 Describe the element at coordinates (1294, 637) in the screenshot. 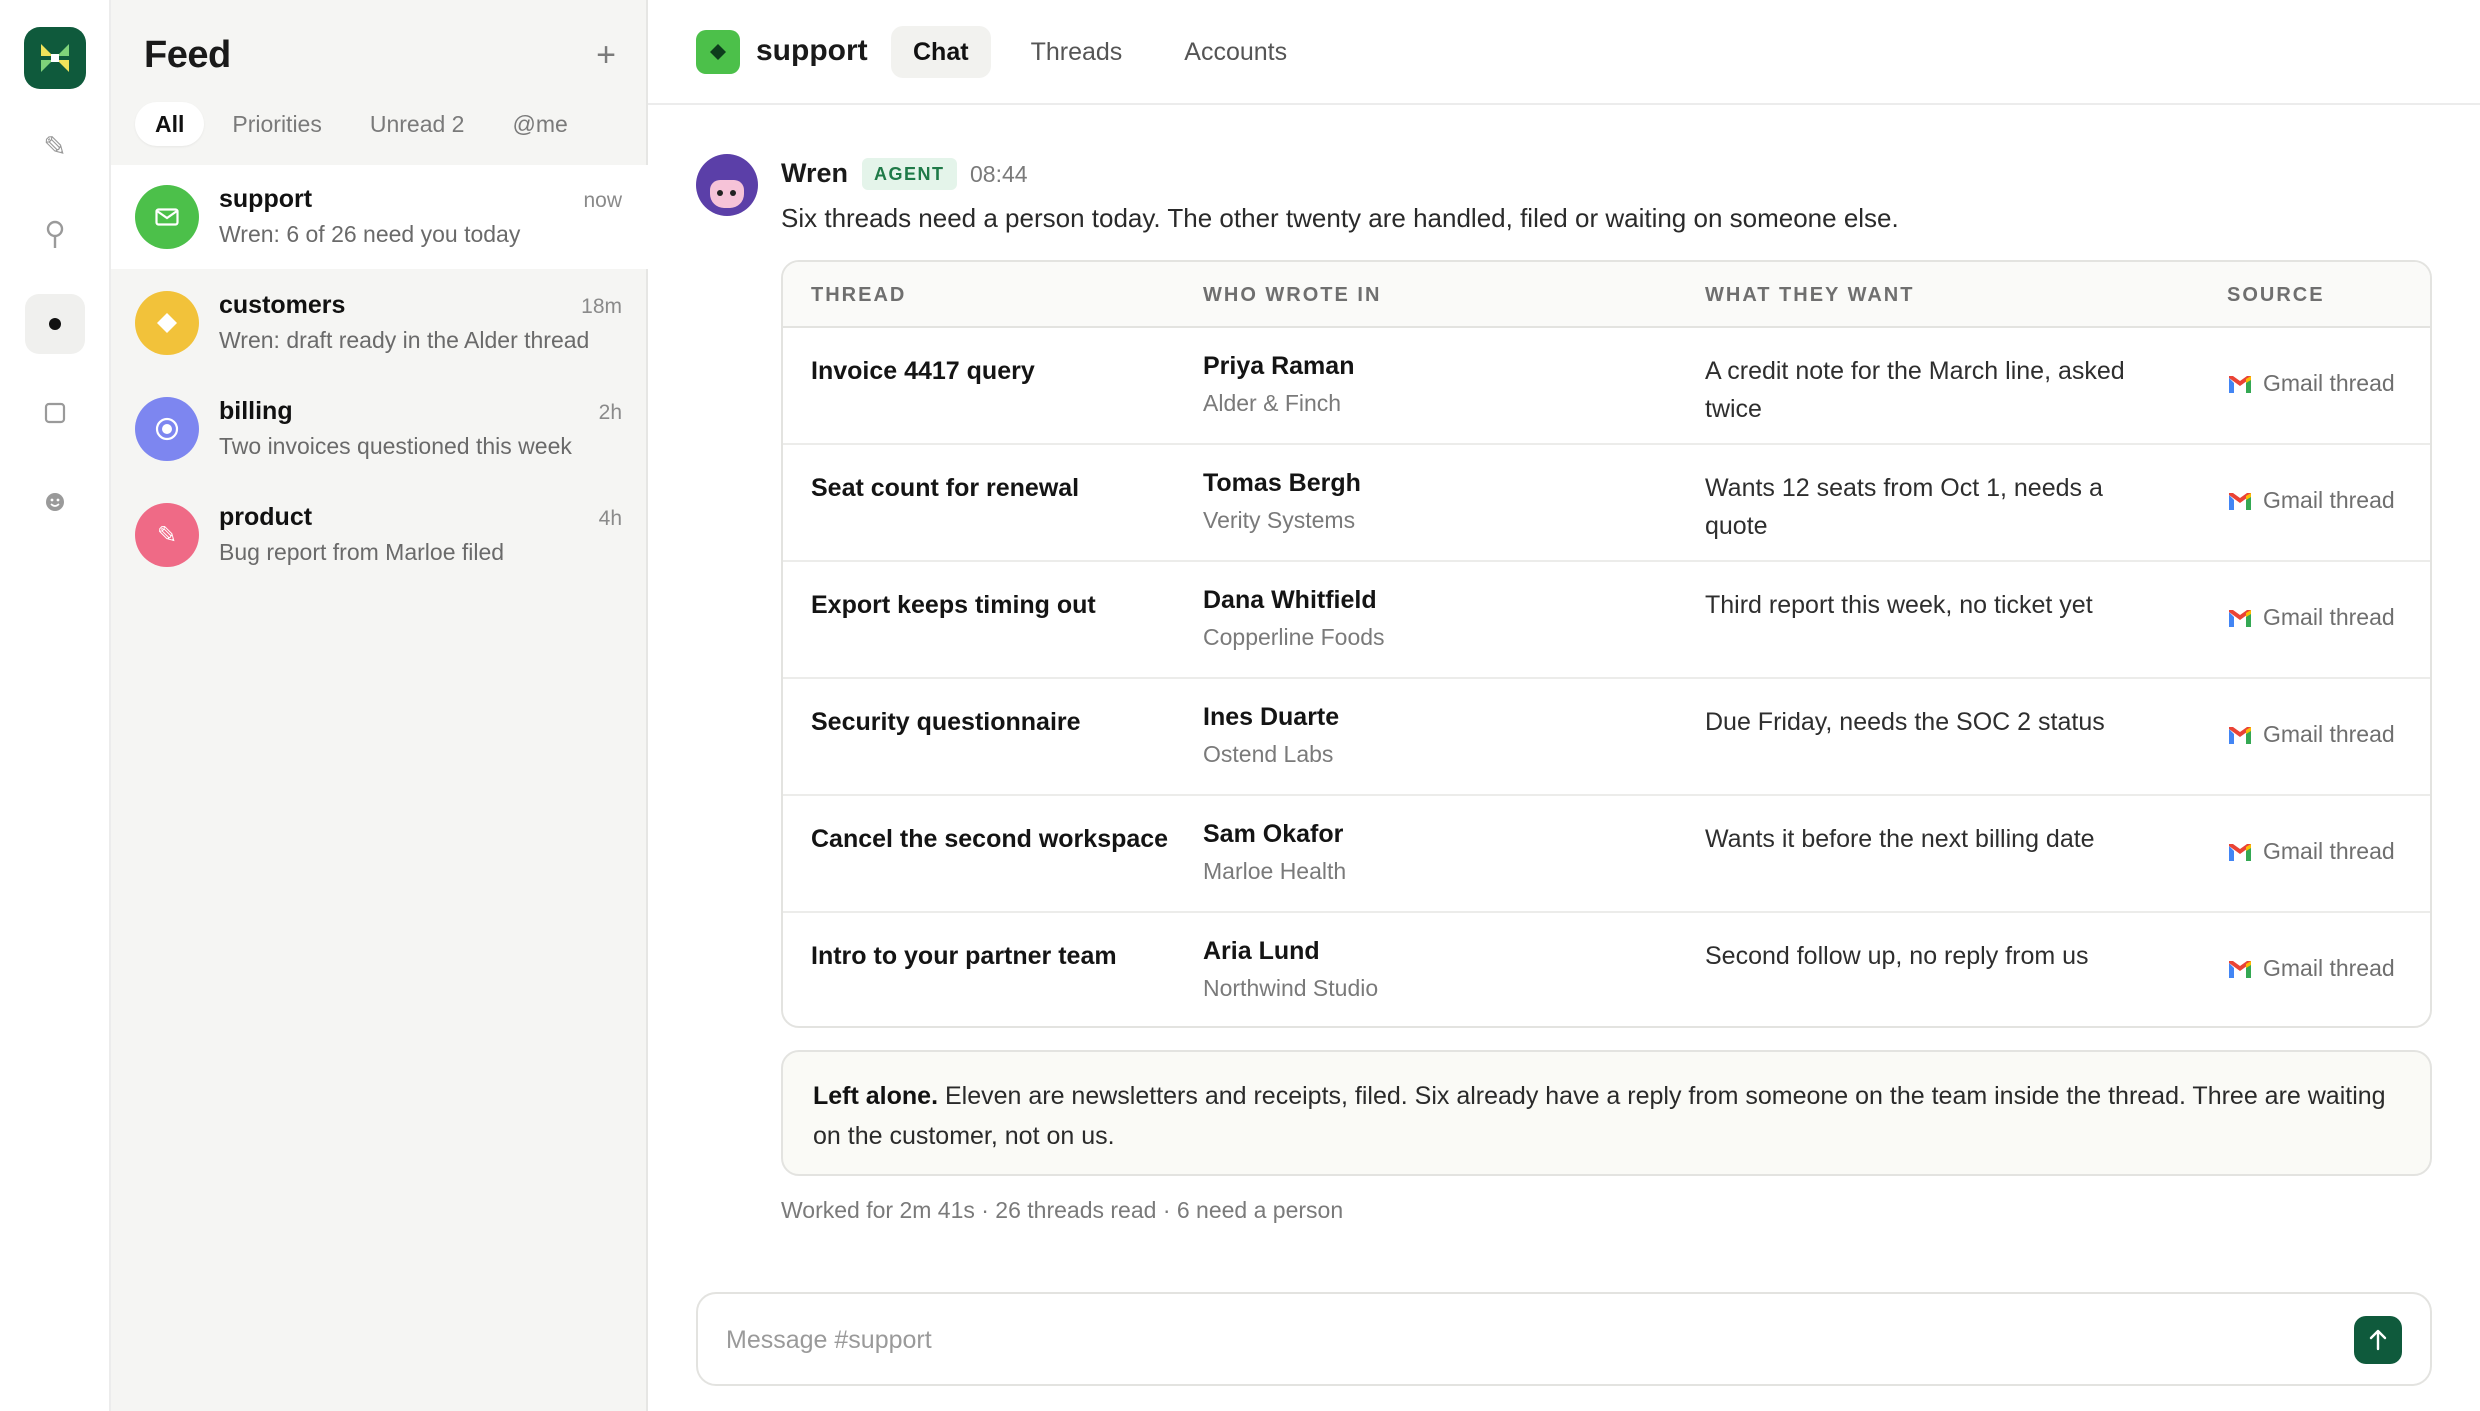

I see `sender-org: Copperline Foods` at that location.